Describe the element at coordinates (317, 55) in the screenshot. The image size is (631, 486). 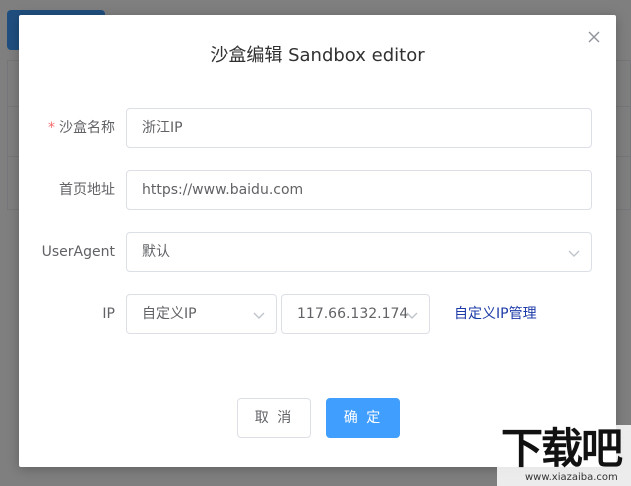
I see `dialog-title: 沙盒编辑 Sandbox editor` at that location.